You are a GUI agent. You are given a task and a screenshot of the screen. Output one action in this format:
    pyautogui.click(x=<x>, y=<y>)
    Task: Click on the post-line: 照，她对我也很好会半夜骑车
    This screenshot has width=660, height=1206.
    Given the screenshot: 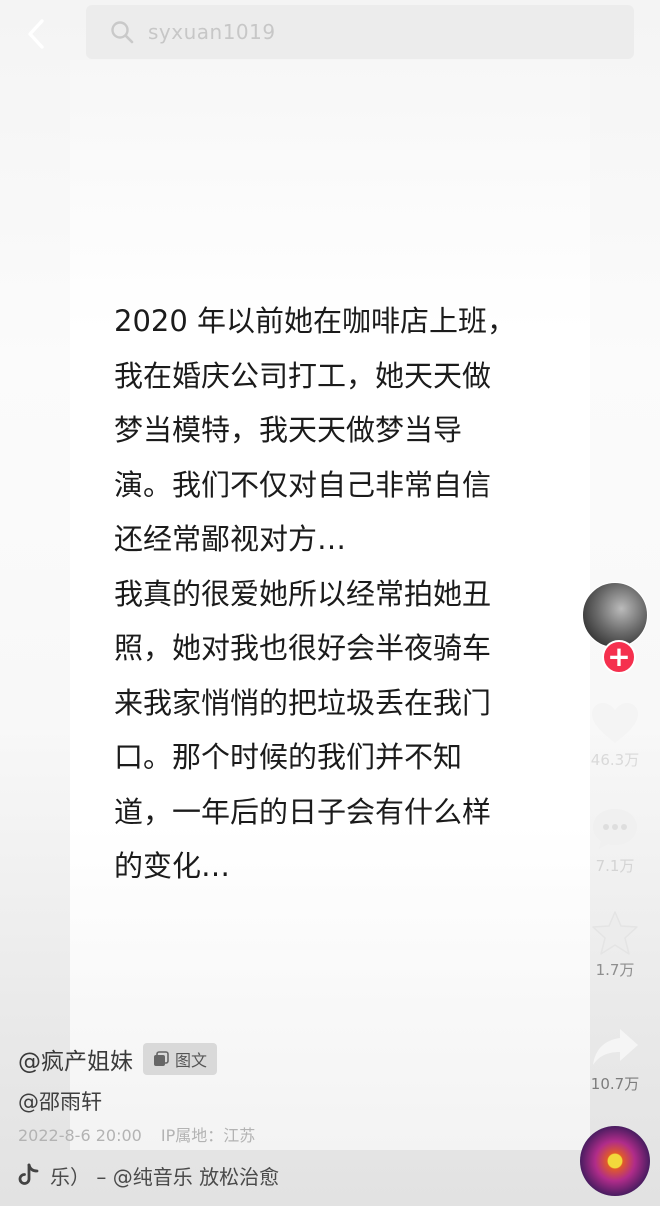 What is the action you would take?
    pyautogui.click(x=303, y=648)
    